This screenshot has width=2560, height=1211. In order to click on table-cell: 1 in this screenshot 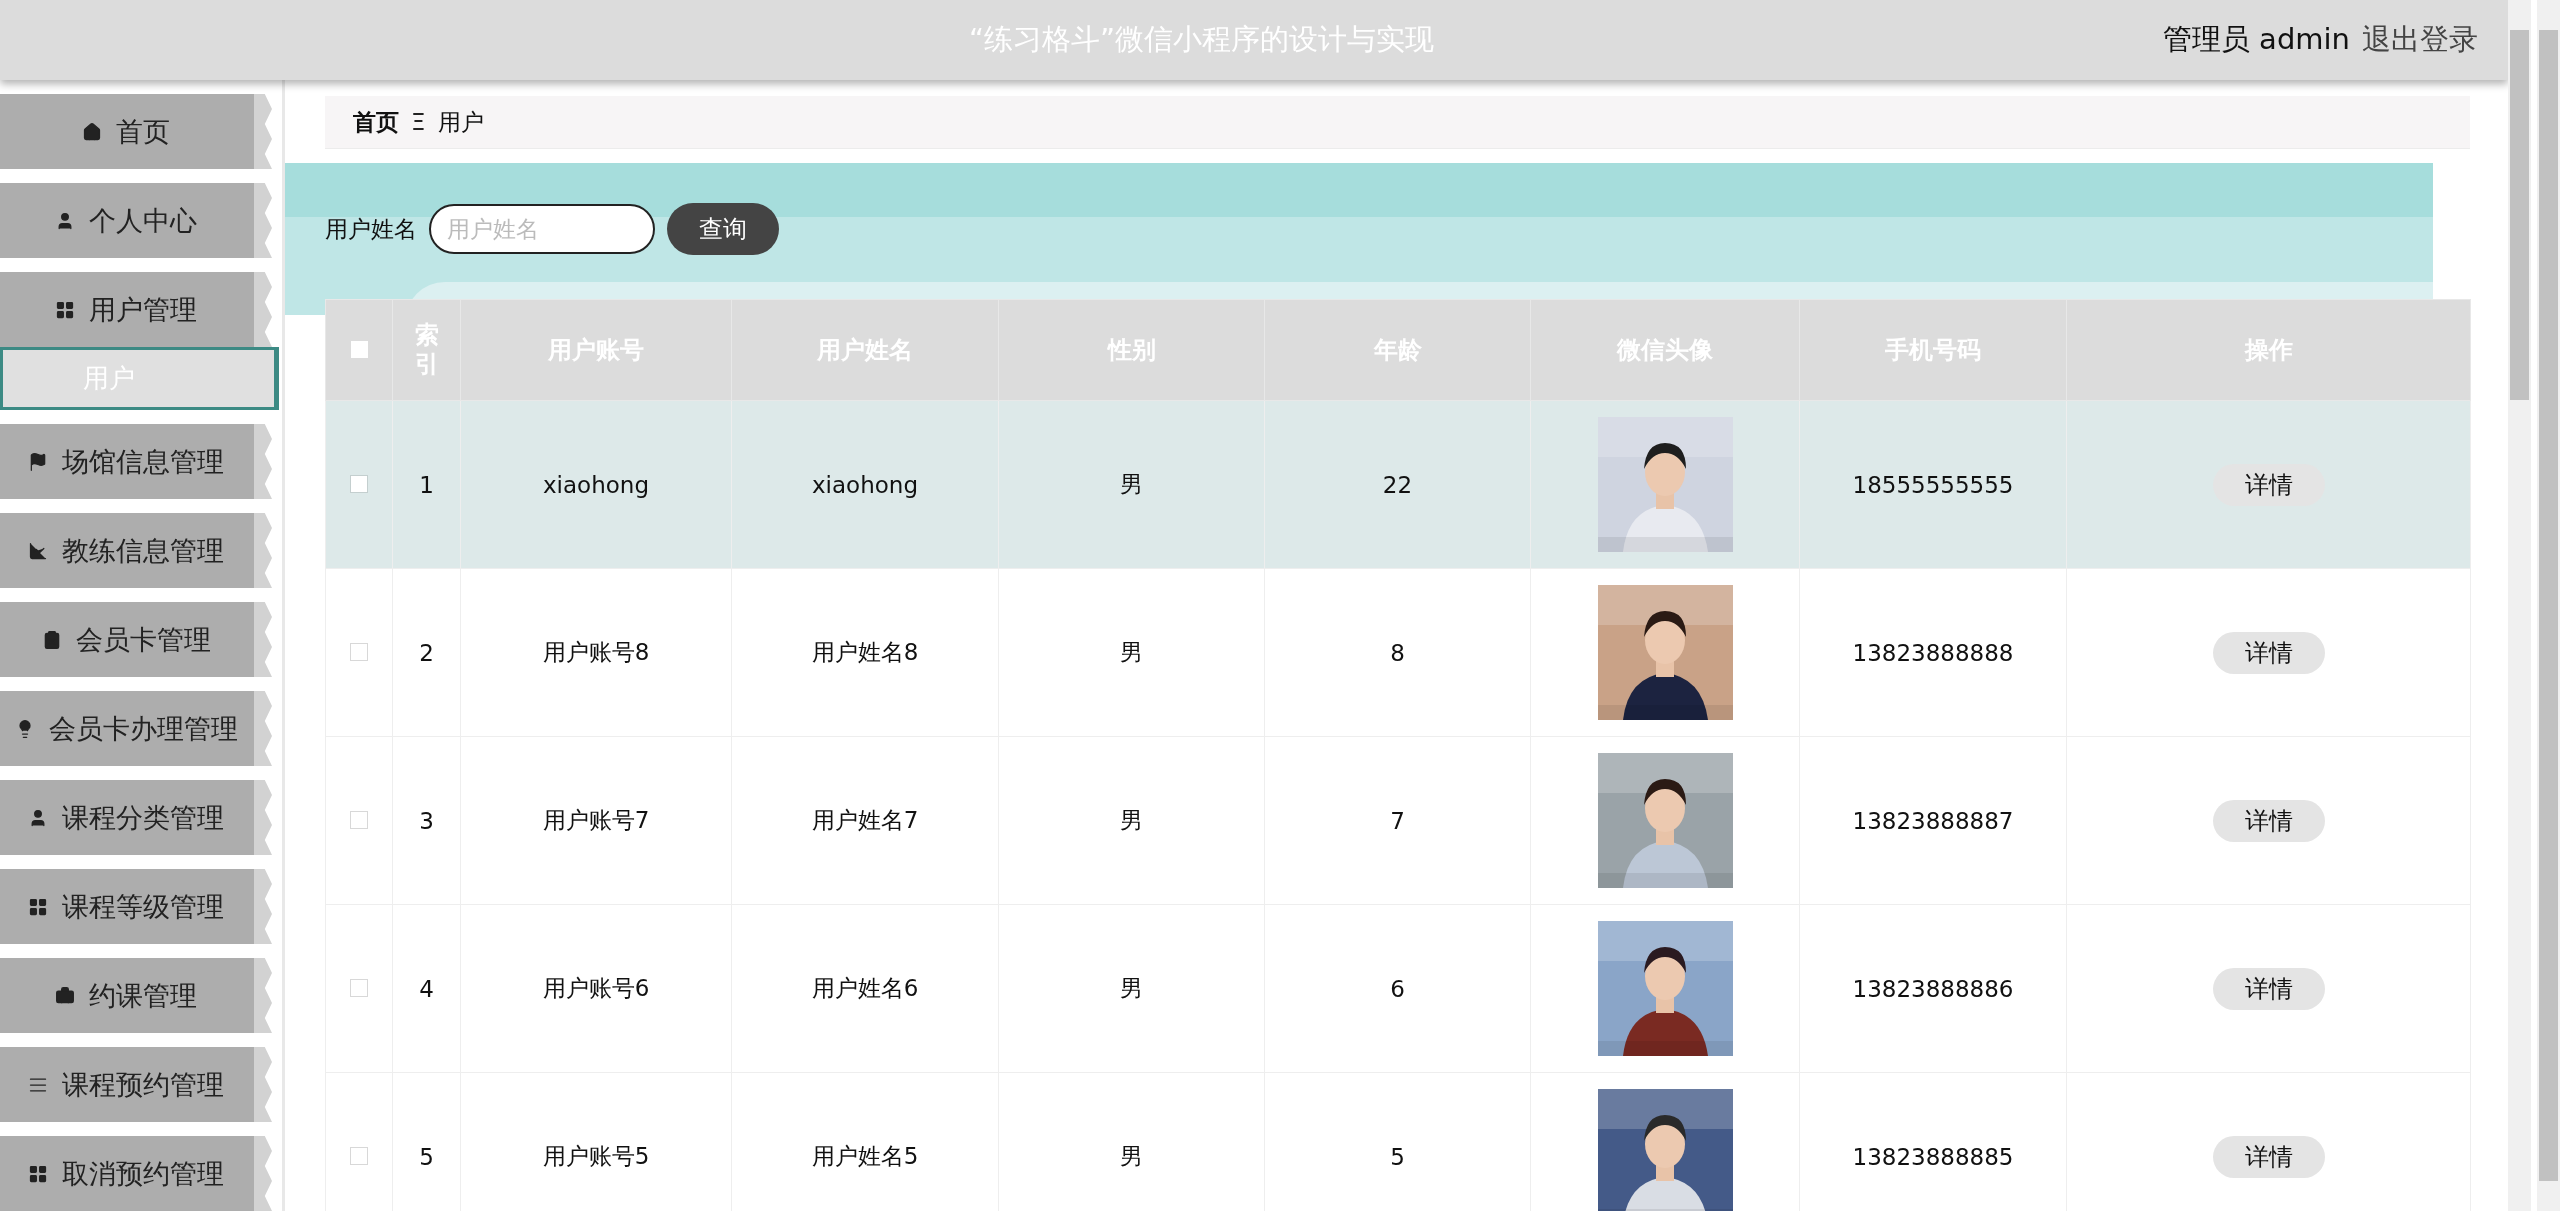, I will do `click(426, 484)`.